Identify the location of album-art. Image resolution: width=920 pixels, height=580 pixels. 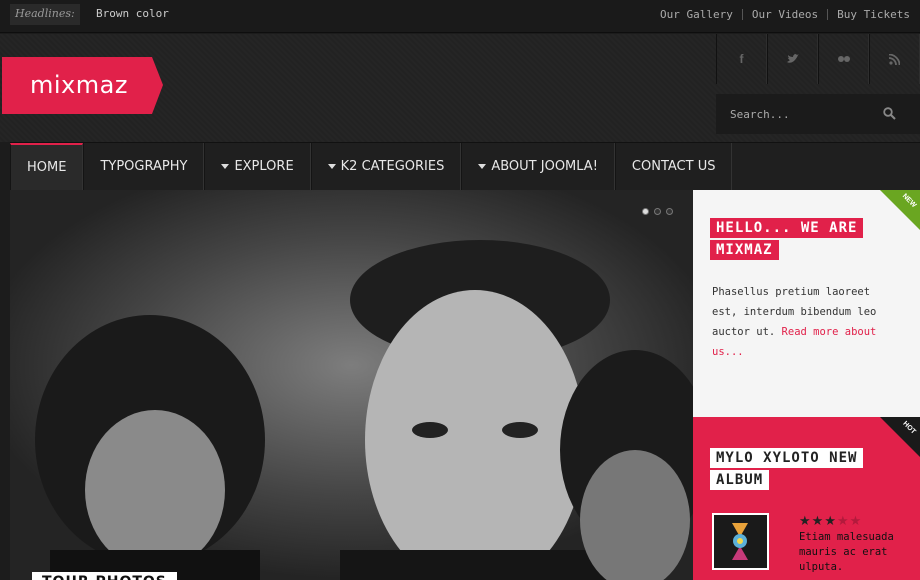
(740, 541).